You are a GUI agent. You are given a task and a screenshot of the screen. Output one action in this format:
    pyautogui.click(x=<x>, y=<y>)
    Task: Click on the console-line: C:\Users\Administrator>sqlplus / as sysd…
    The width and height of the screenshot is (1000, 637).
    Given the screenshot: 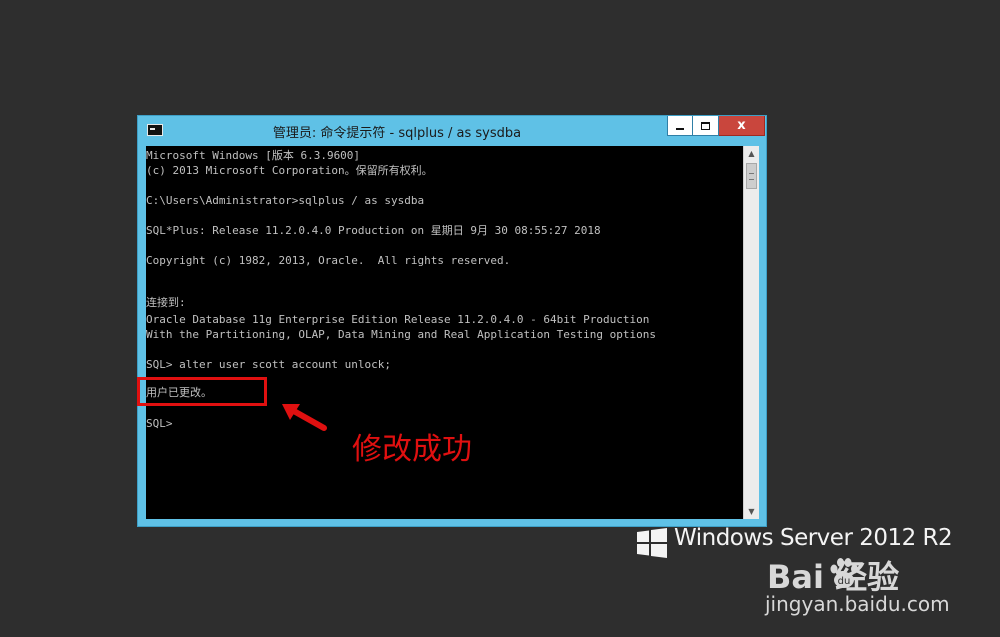 What is the action you would take?
    pyautogui.click(x=285, y=200)
    